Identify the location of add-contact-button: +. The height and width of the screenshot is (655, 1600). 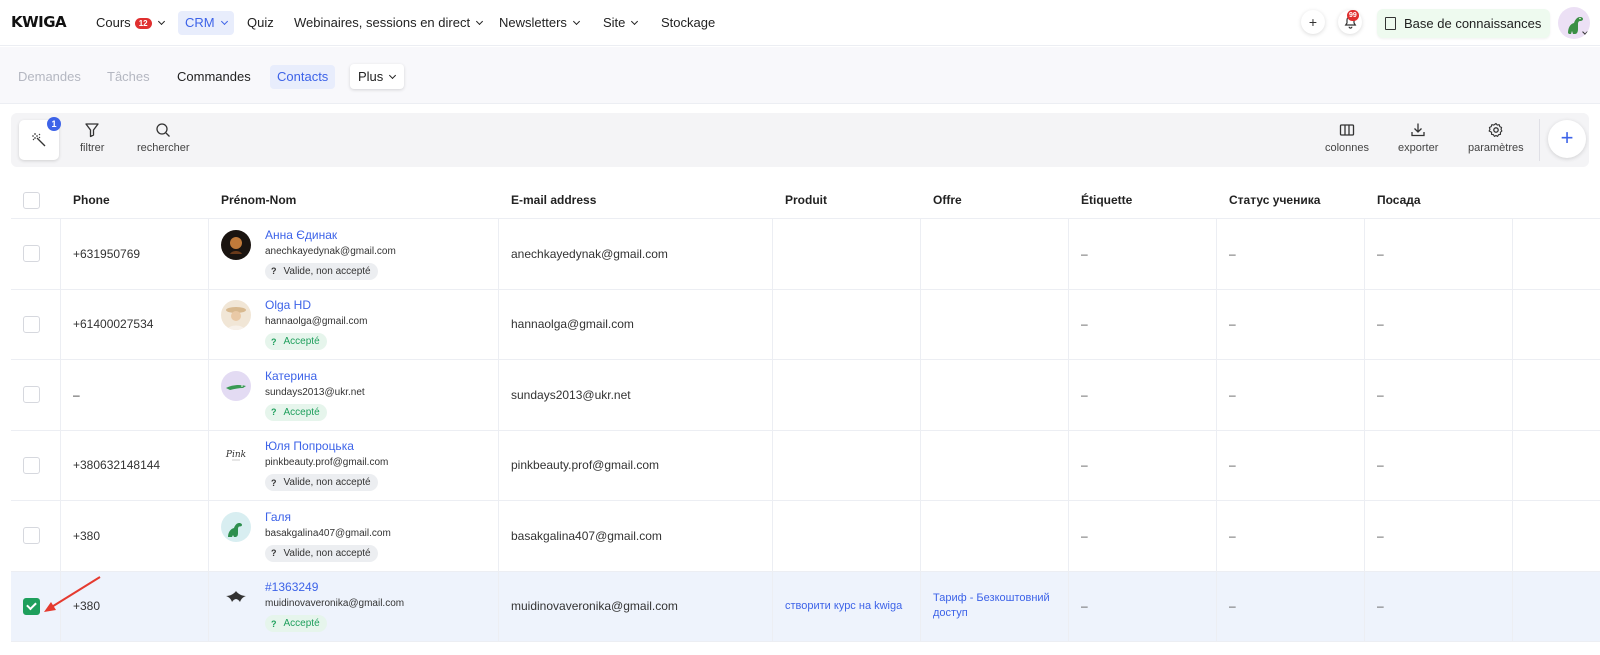
(1567, 139).